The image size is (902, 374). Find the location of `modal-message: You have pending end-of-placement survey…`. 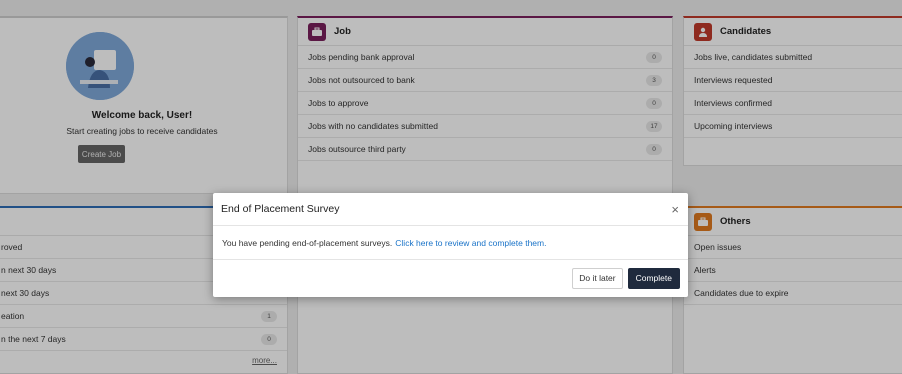

modal-message: You have pending end-of-placement survey… is located at coordinates (307, 242).